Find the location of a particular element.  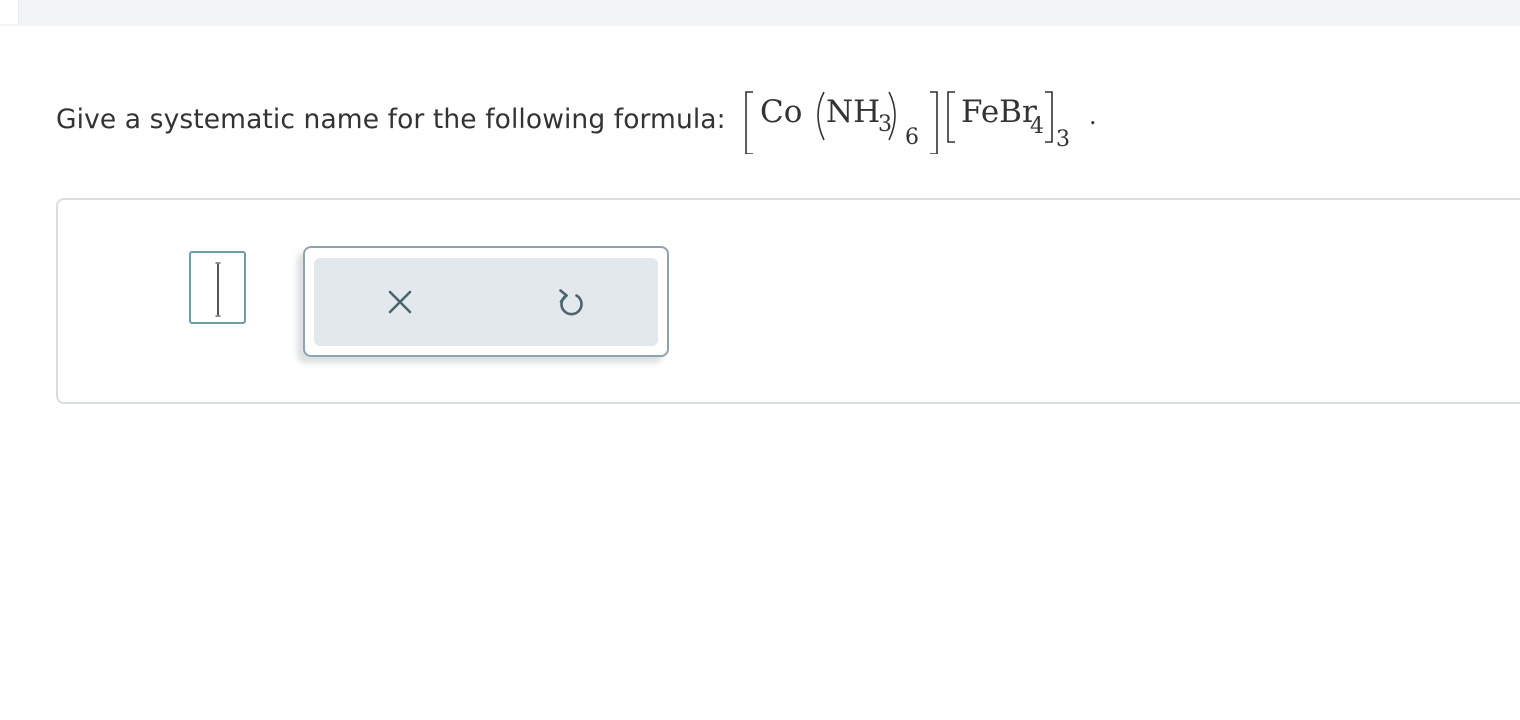

undo-icon is located at coordinates (571, 302).